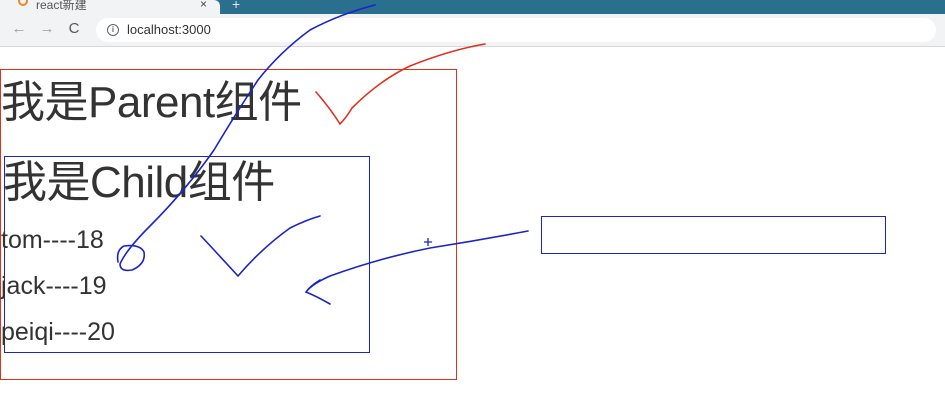 The width and height of the screenshot is (945, 414). Describe the element at coordinates (203, 5) in the screenshot. I see `tab-close-button: ×` at that location.